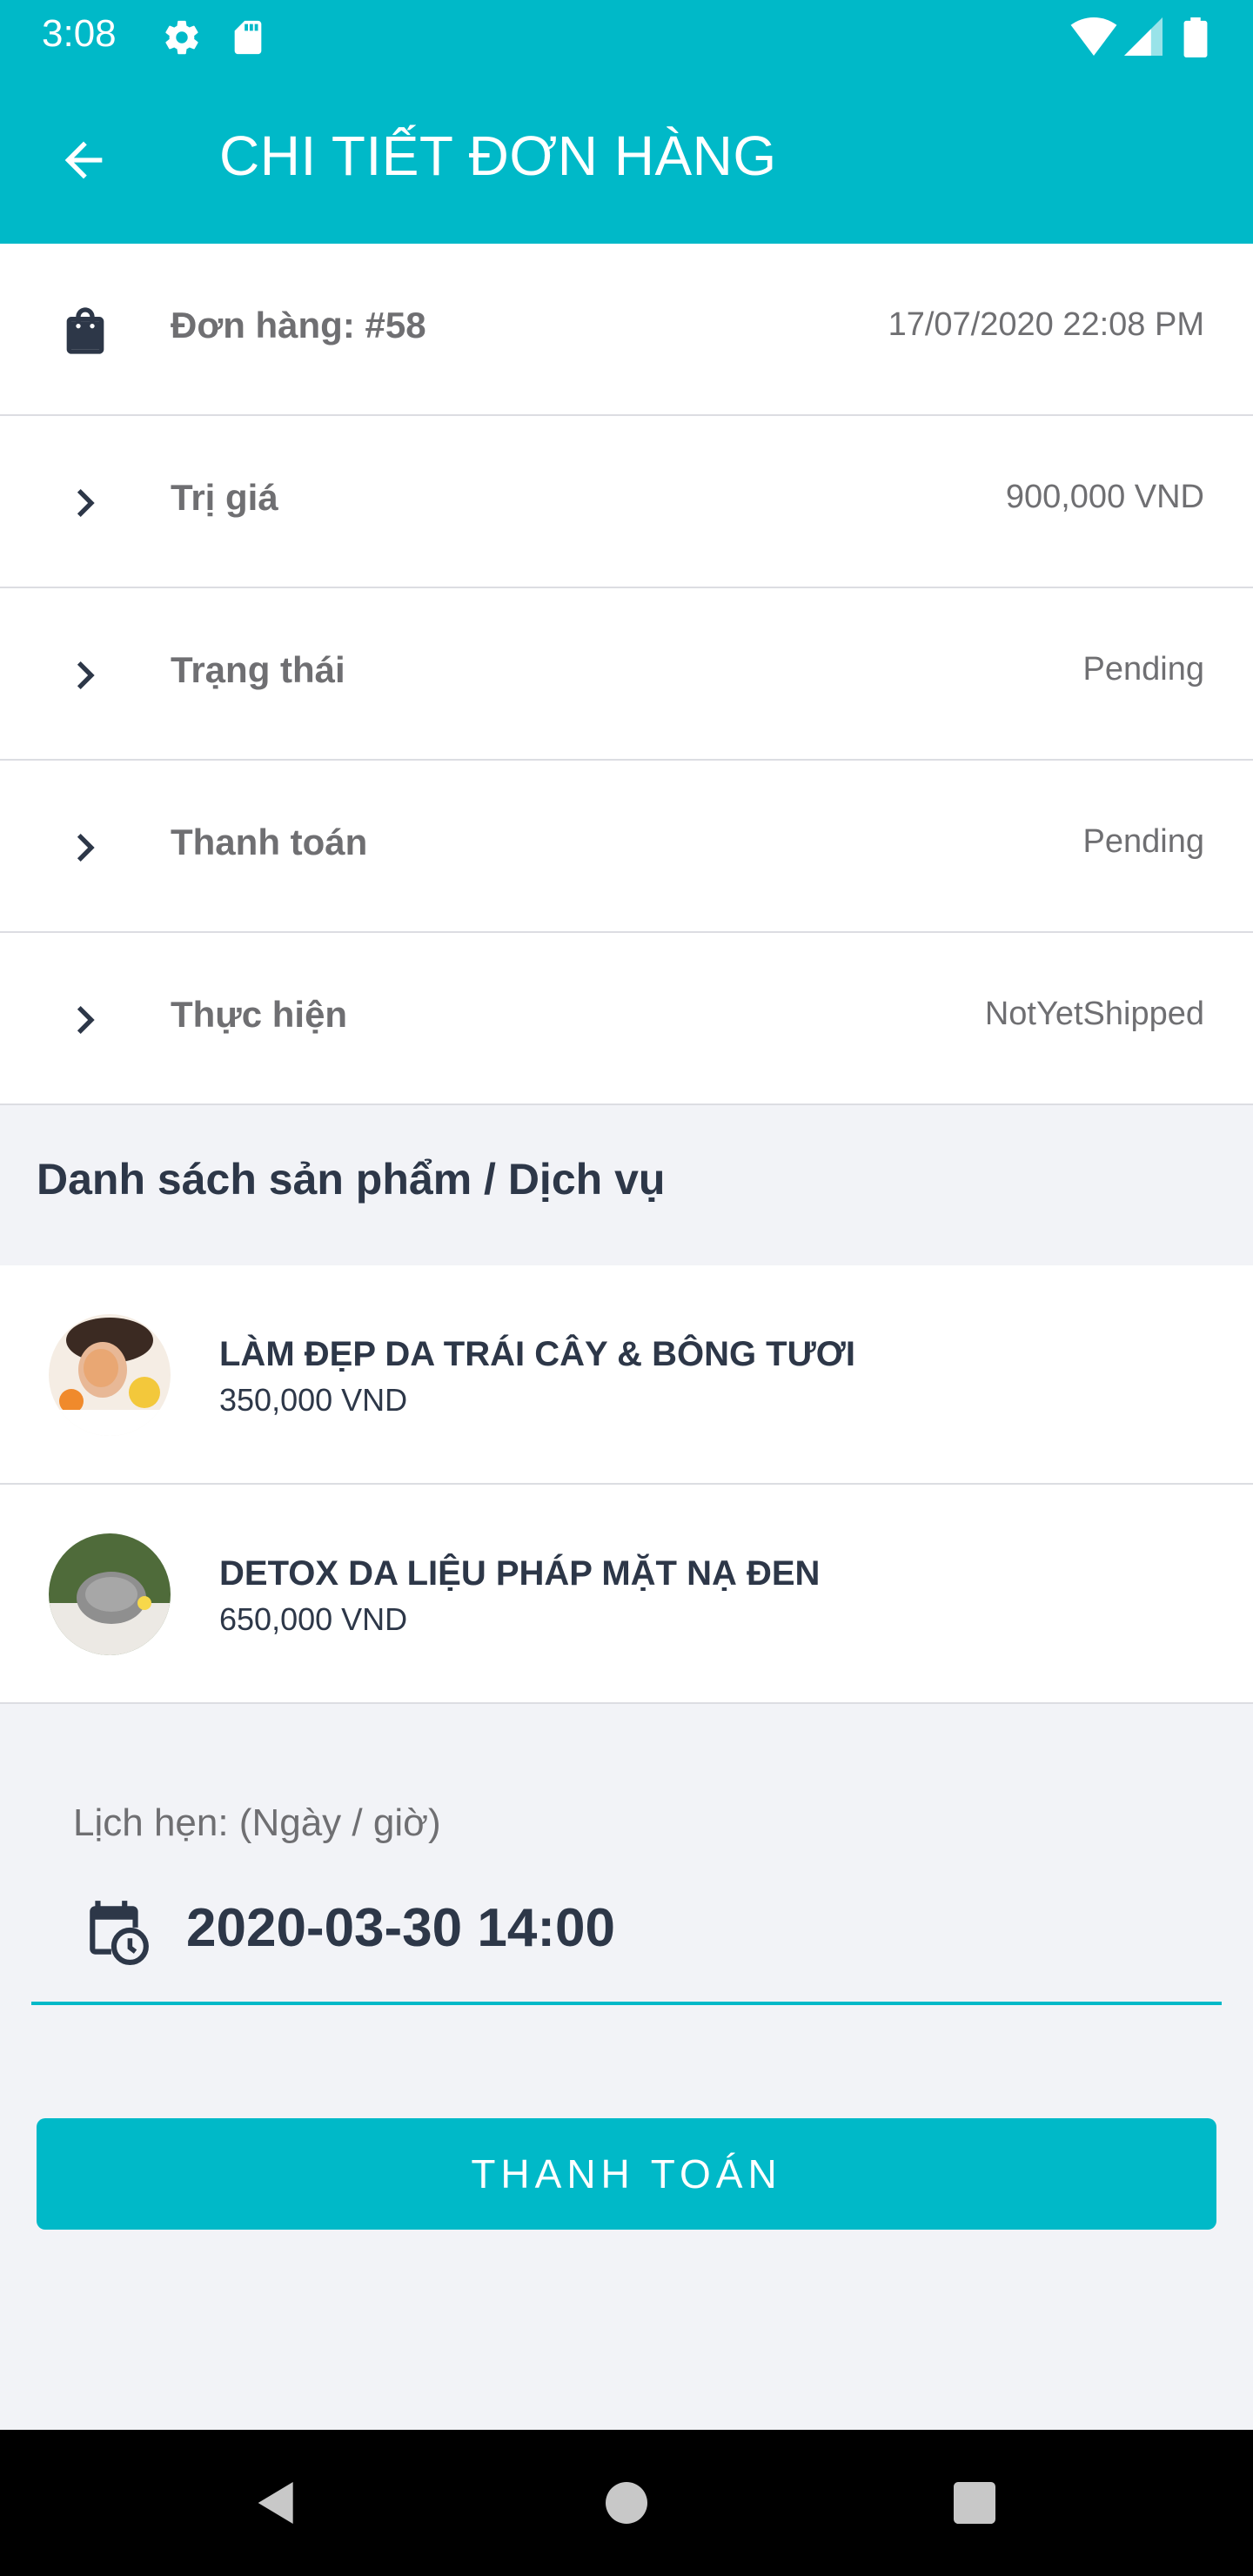 The height and width of the screenshot is (2576, 1253). I want to click on shopping-bag-icon, so click(85, 330).